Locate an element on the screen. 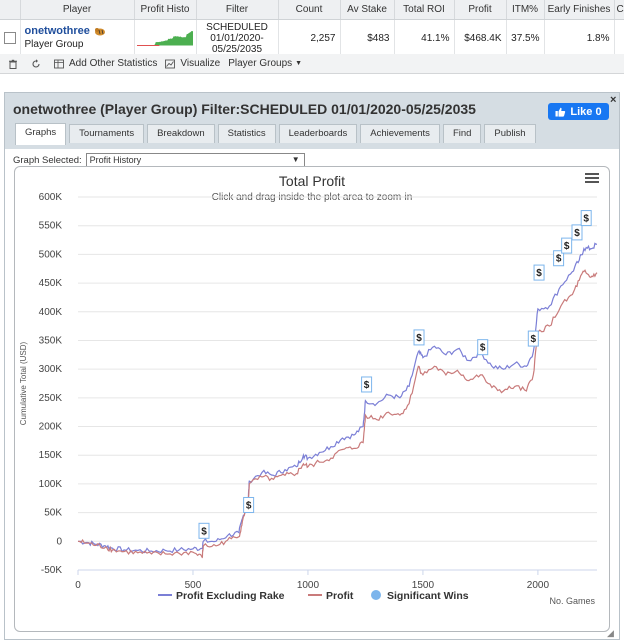  profit-histo-cell is located at coordinates (165, 38).